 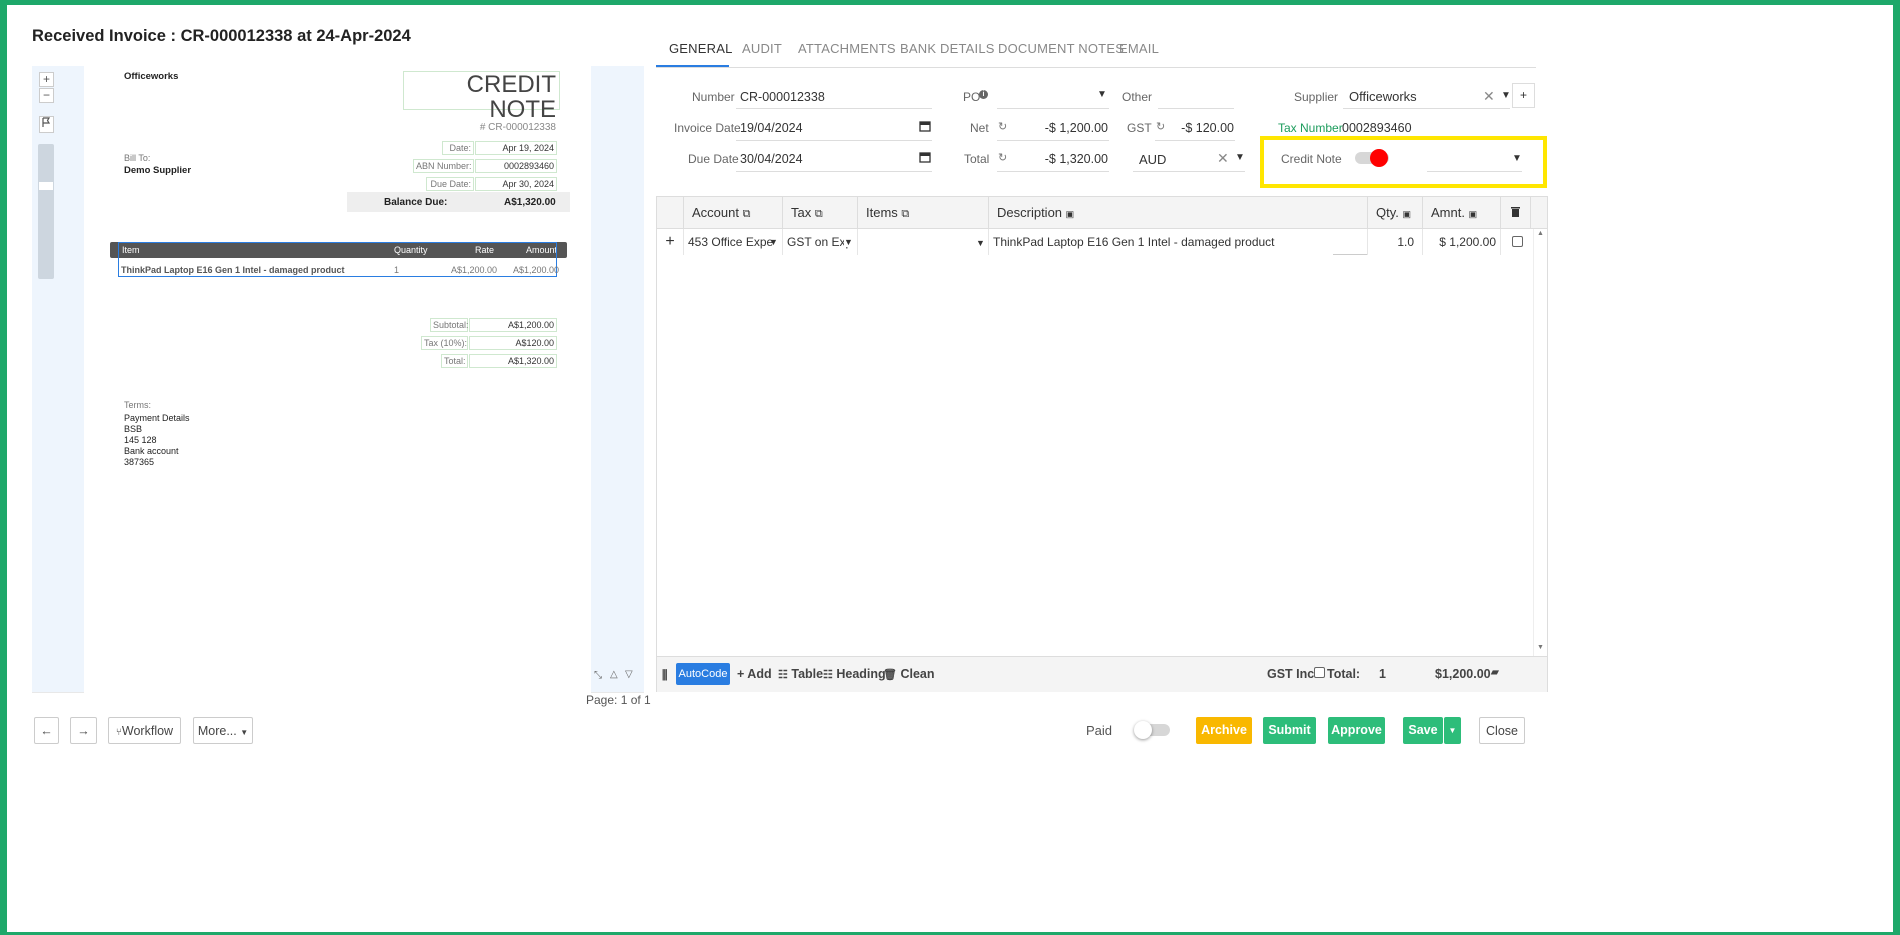 I want to click on currency-chevron-icon: ▼, so click(x=1240, y=157).